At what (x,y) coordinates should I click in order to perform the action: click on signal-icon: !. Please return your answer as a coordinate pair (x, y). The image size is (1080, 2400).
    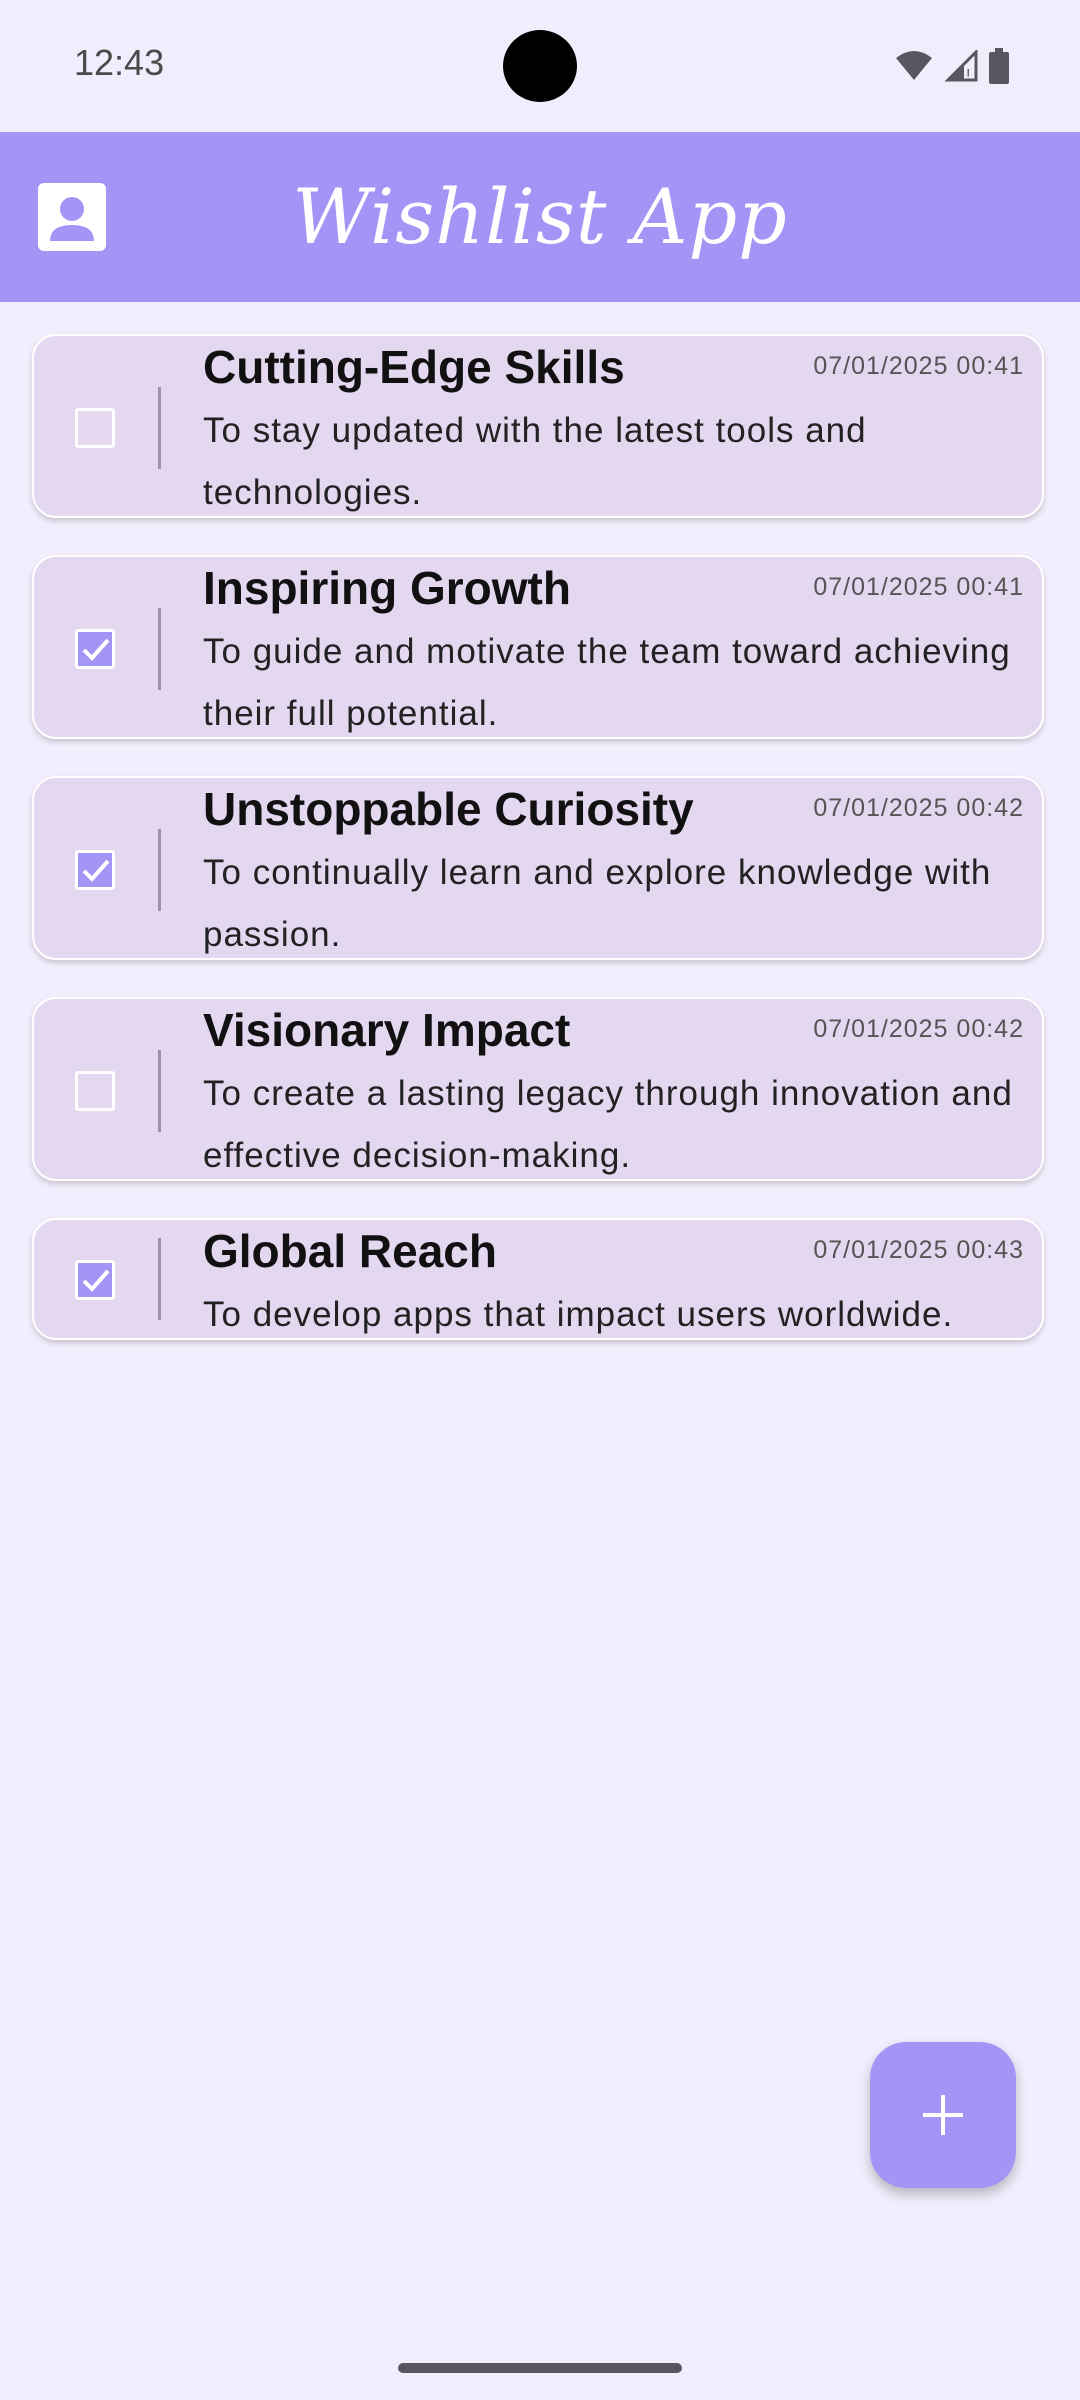
    Looking at the image, I should click on (961, 66).